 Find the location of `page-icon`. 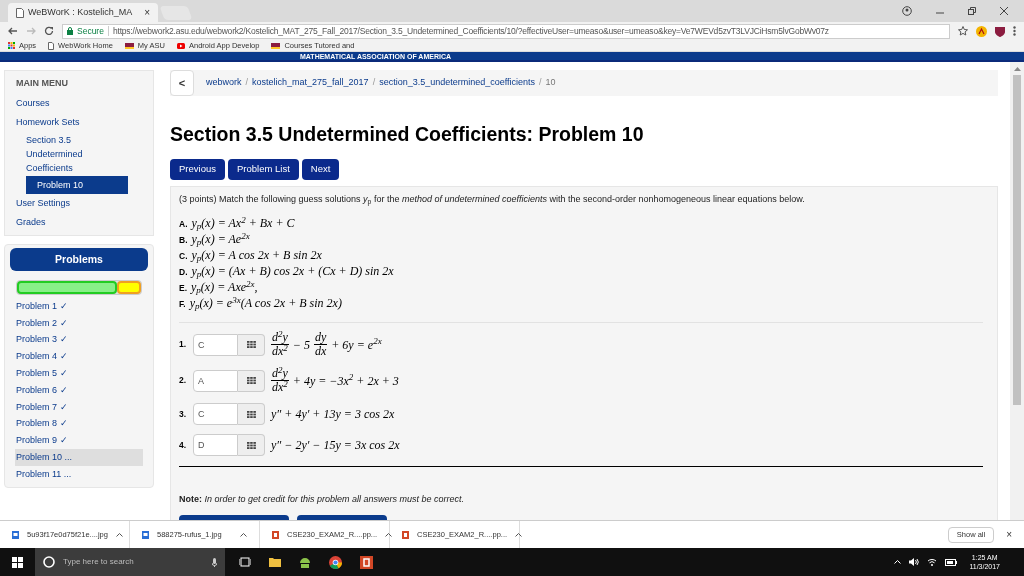

page-icon is located at coordinates (51, 45).